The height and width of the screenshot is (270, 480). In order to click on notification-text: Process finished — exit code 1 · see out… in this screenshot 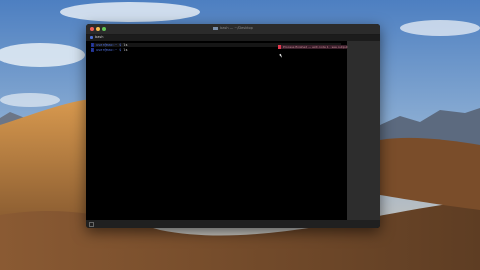, I will do `click(315, 47)`.